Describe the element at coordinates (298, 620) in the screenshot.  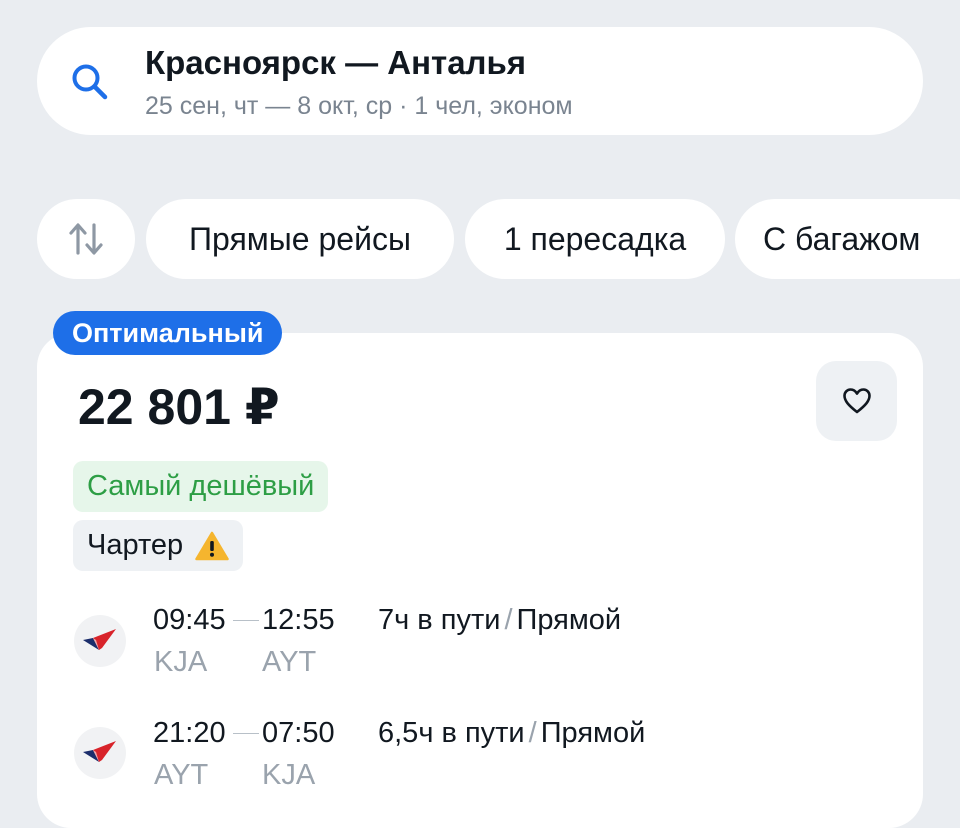
I see `segment-1-arrive-time: 12:55` at that location.